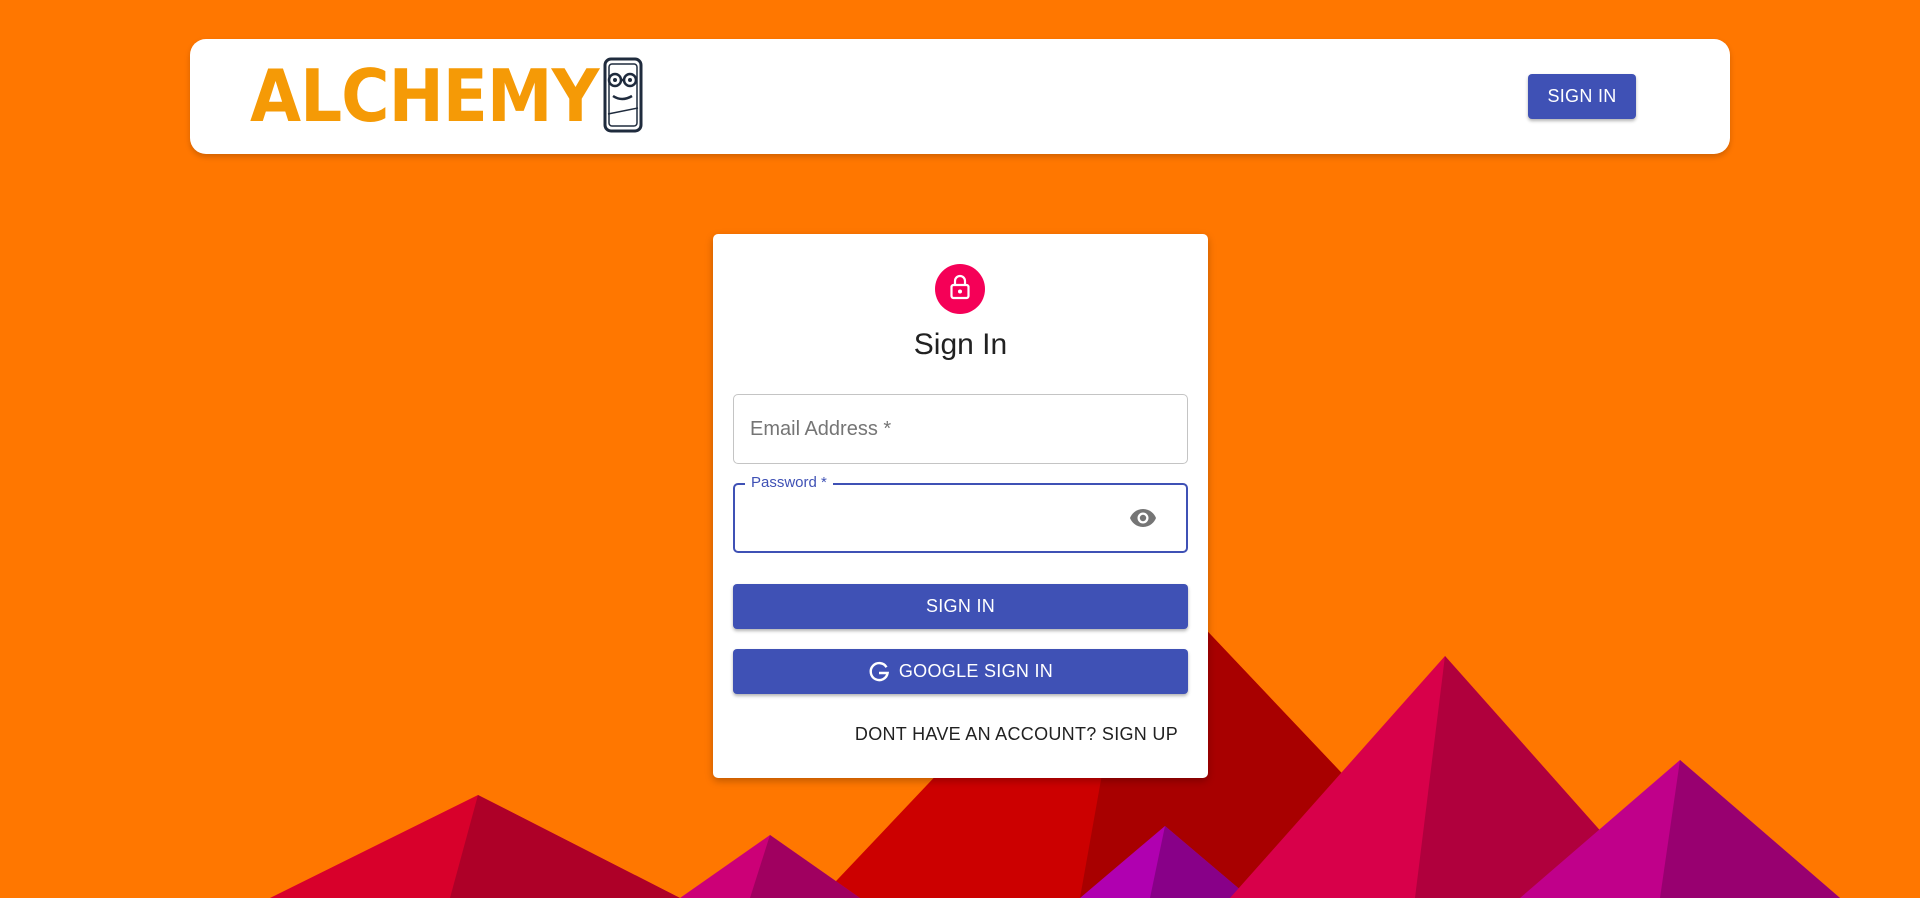 This screenshot has height=898, width=1920. I want to click on lock-avatar, so click(960, 289).